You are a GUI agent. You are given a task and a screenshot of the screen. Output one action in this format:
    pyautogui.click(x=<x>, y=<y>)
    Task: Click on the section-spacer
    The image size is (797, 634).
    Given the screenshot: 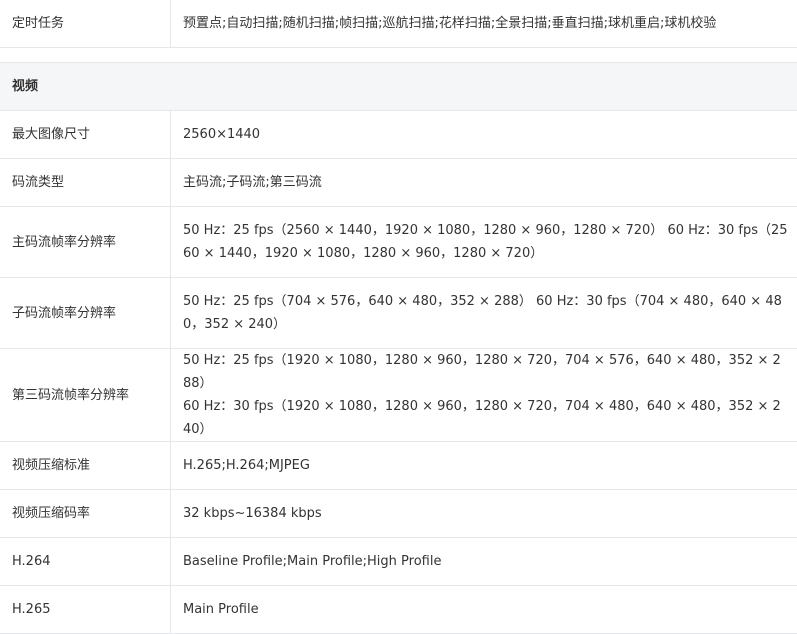 What is the action you would take?
    pyautogui.click(x=398, y=55)
    